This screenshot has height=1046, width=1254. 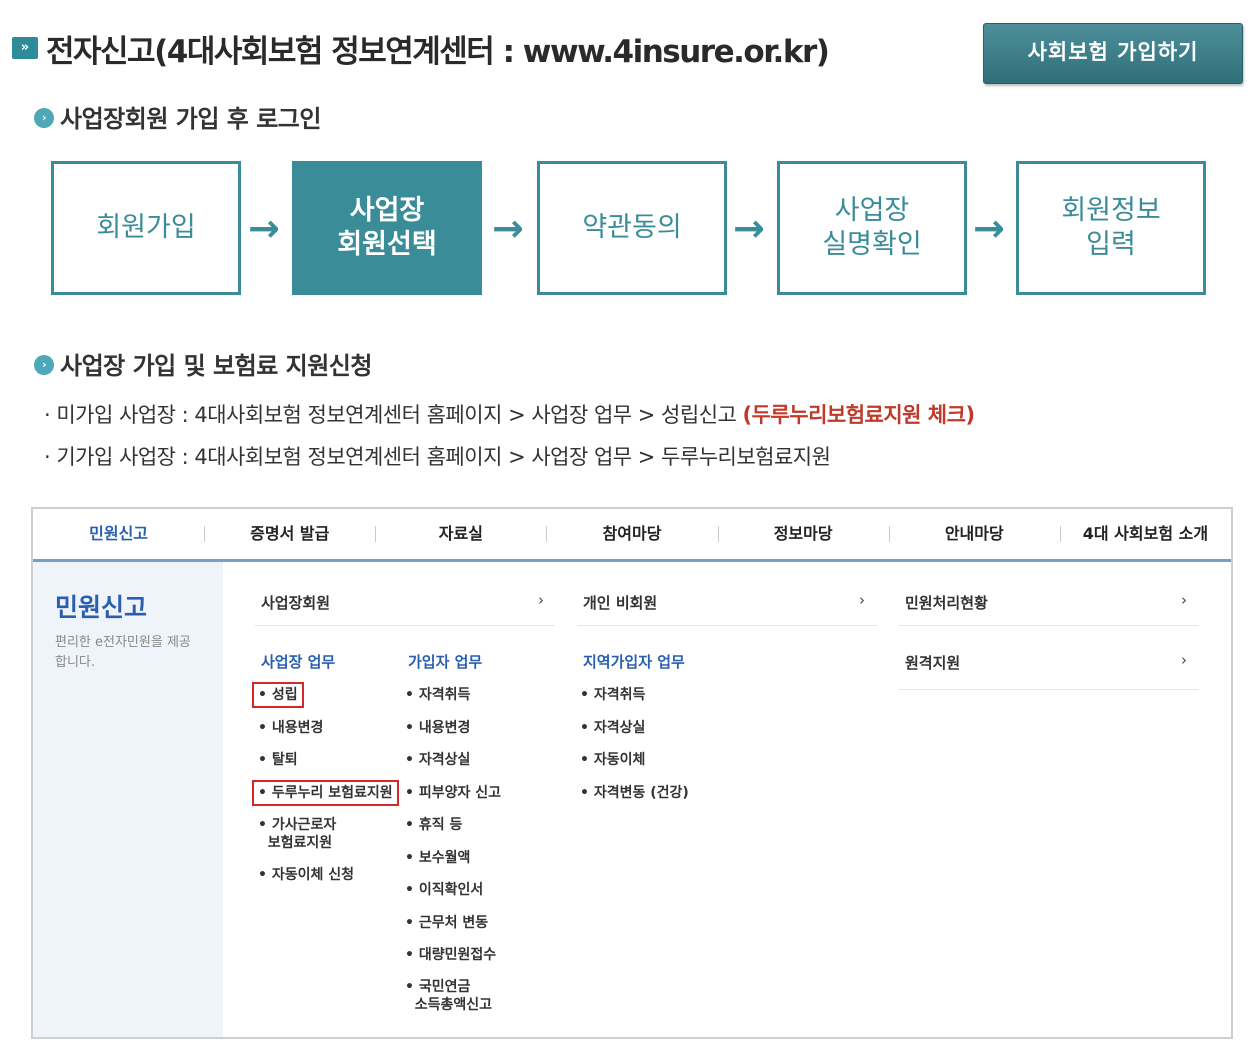 What do you see at coordinates (278, 695) in the screenshot?
I see `menu-item-establish: • 성립` at bounding box center [278, 695].